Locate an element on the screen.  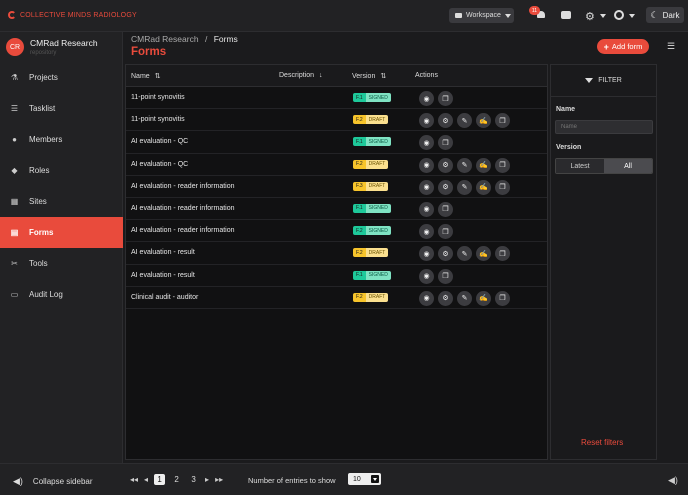
messages-icon is located at coordinates (566, 15).